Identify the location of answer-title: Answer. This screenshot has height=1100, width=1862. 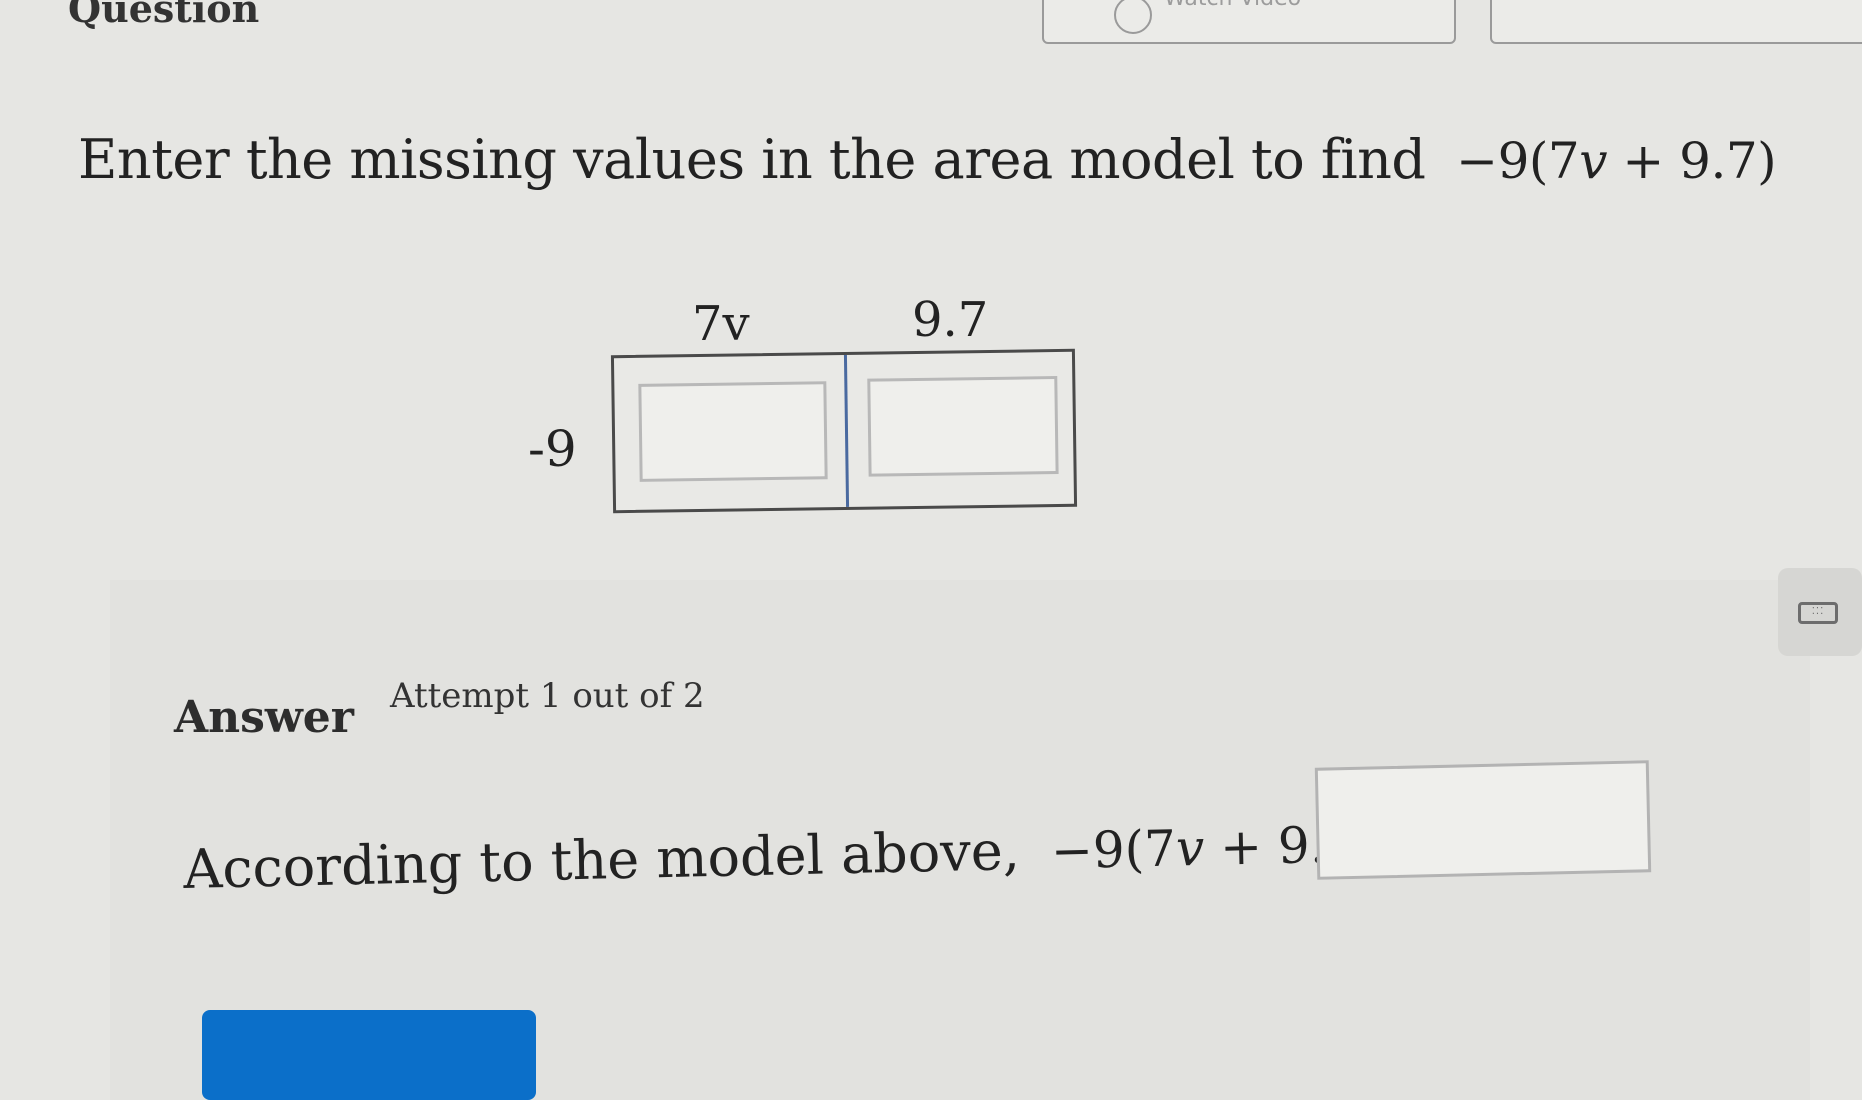
(264, 717).